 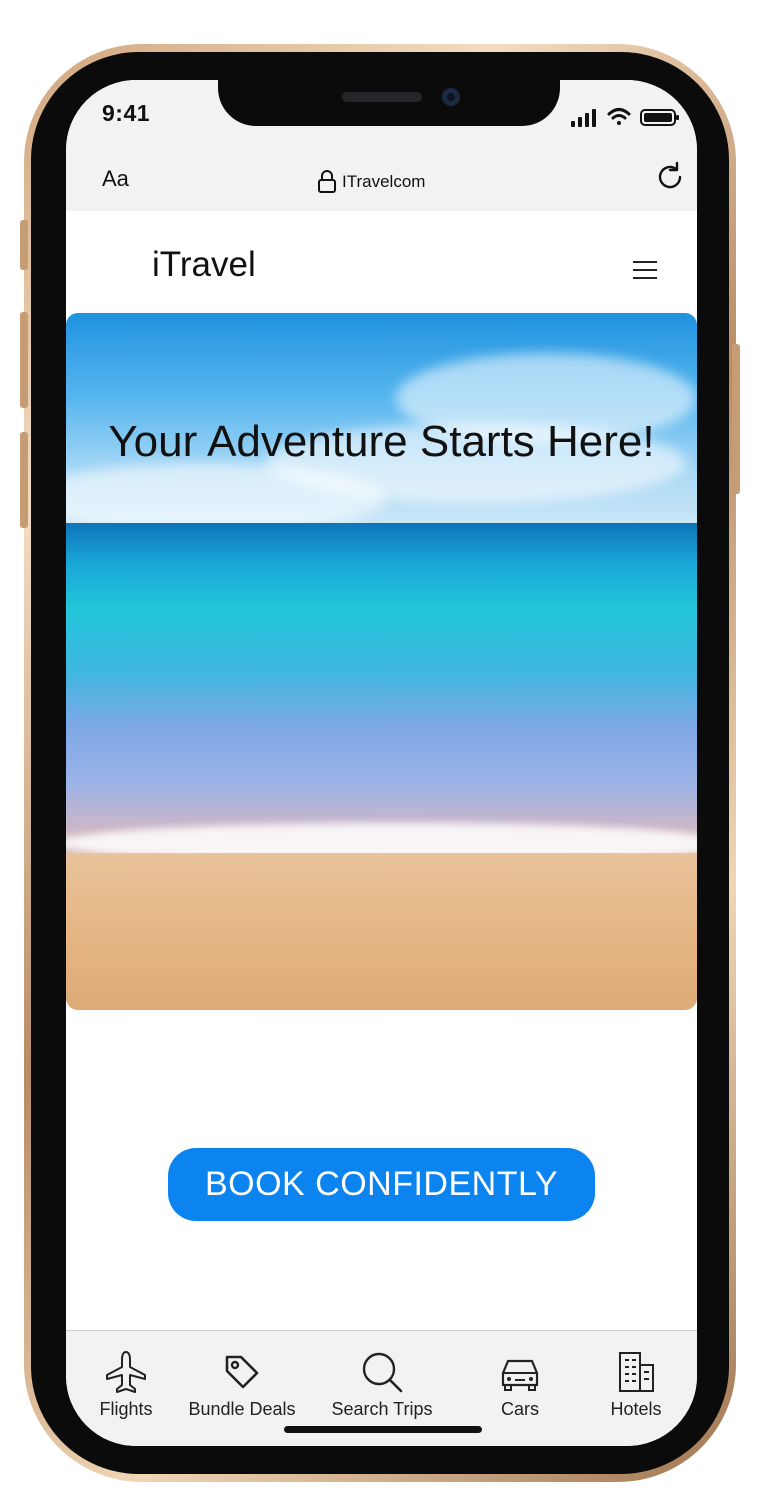 I want to click on building-icon, so click(x=636, y=1372).